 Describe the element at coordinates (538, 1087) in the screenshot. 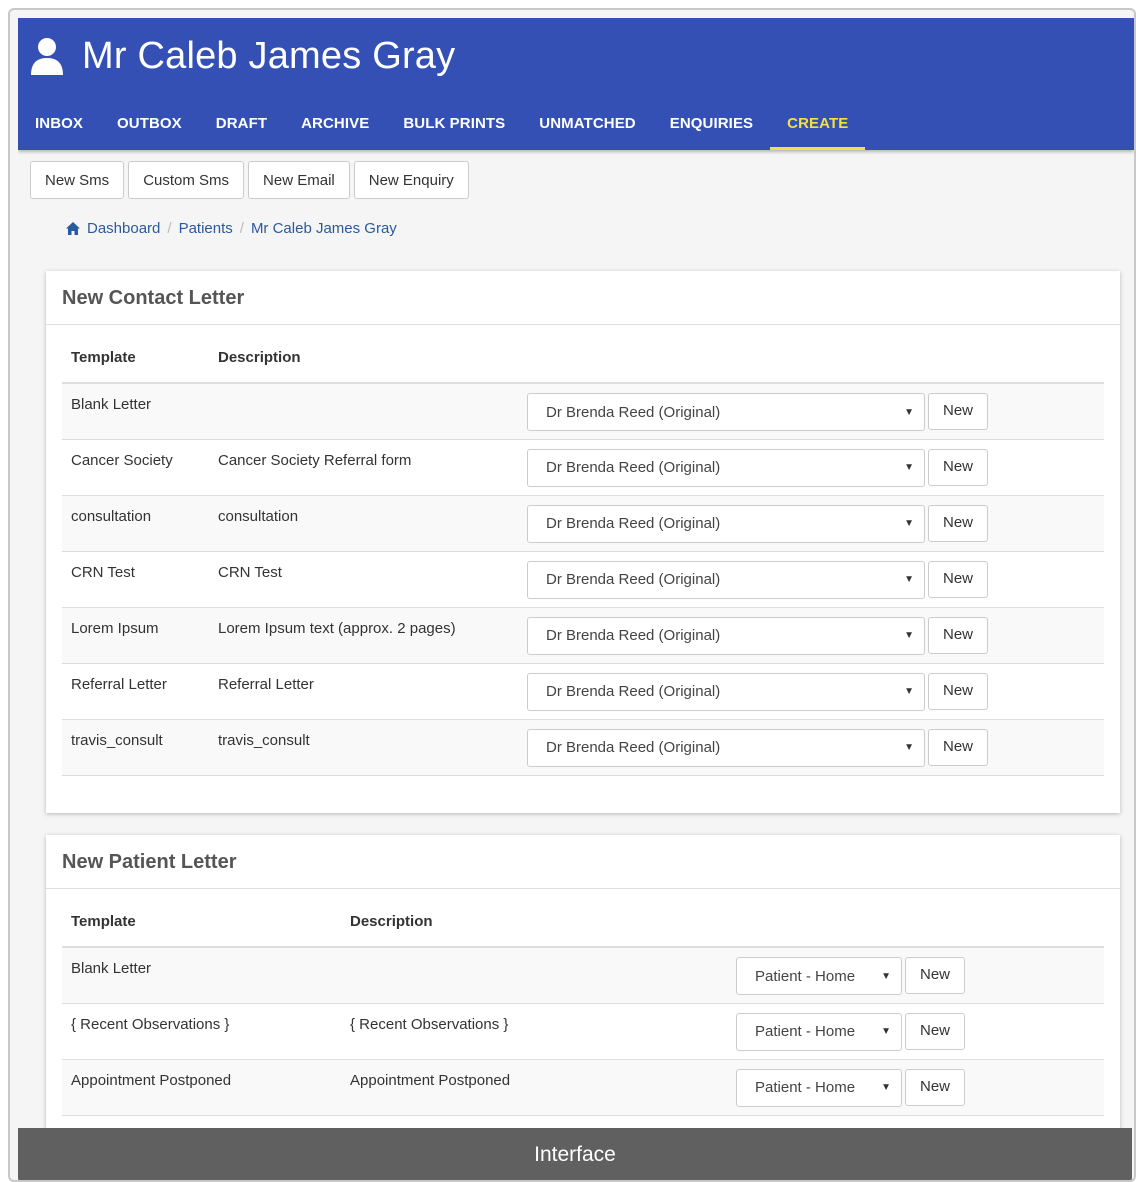

I see `description-cell: Appointment Postponed` at that location.